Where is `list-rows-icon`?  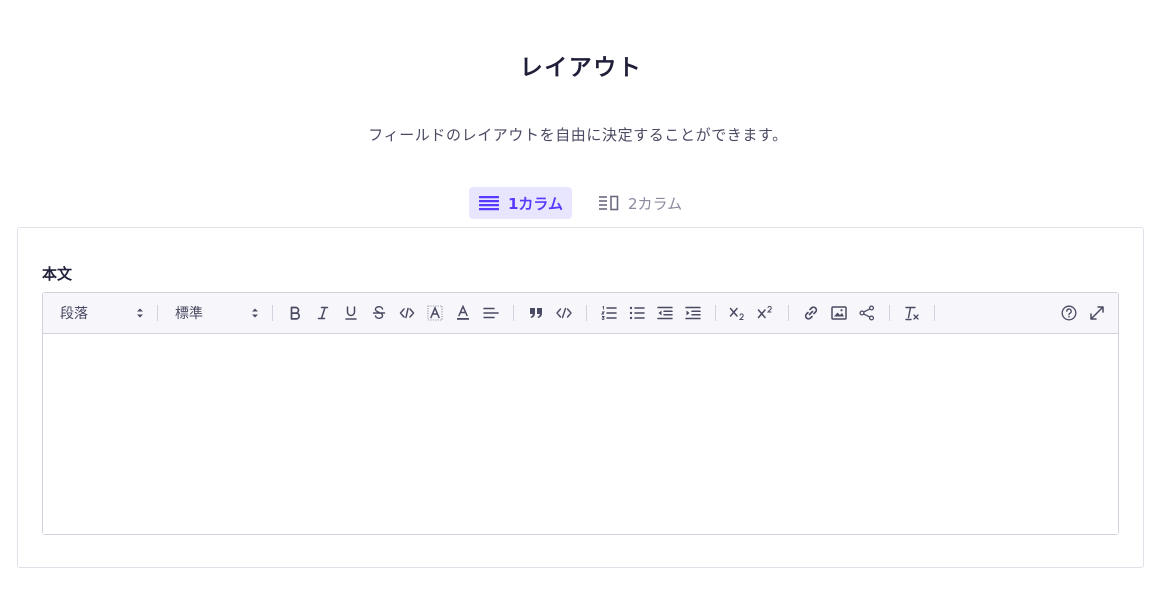 list-rows-icon is located at coordinates (489, 203).